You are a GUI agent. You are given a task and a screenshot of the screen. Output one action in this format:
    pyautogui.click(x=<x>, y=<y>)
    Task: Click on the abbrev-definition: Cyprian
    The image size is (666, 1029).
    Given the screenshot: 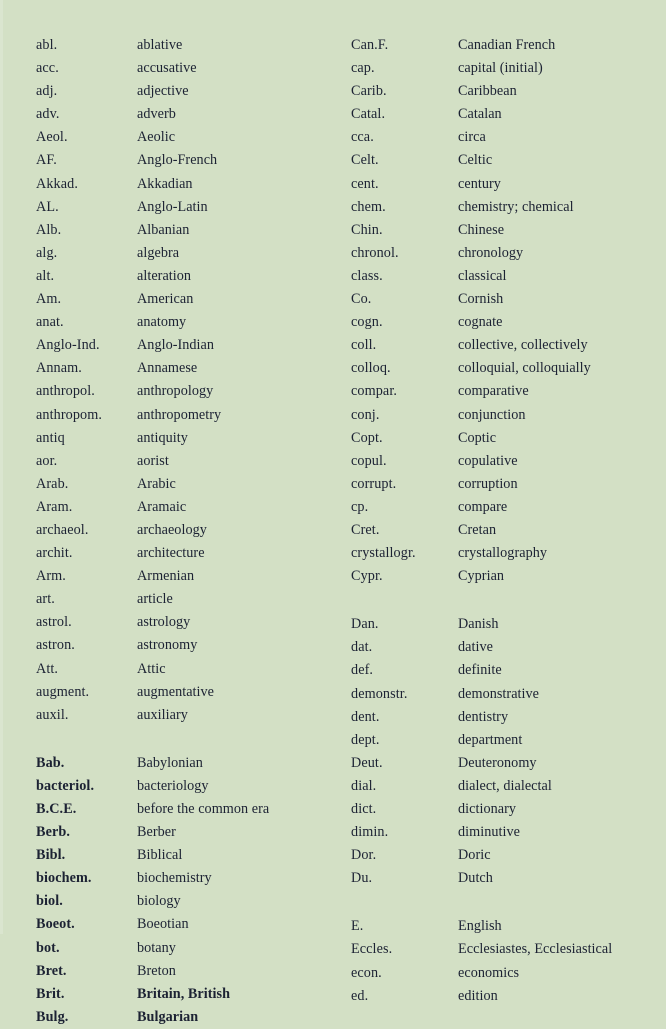 What is the action you would take?
    pyautogui.click(x=481, y=576)
    